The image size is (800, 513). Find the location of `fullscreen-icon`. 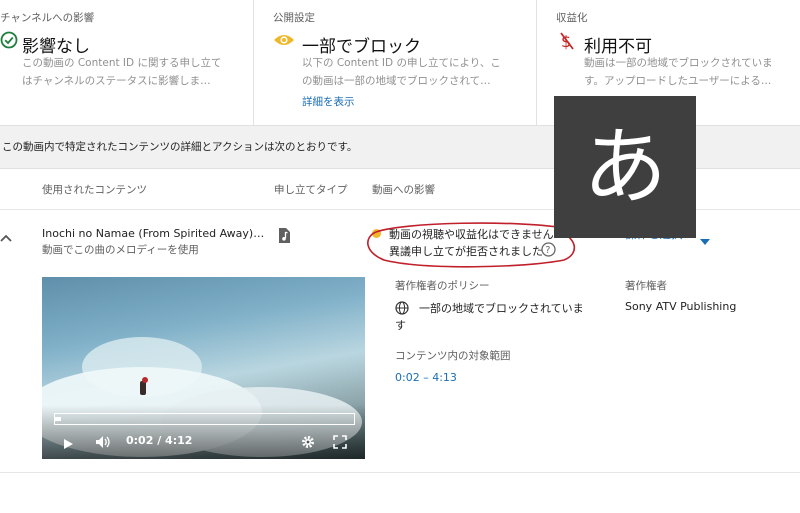

fullscreen-icon is located at coordinates (340, 441).